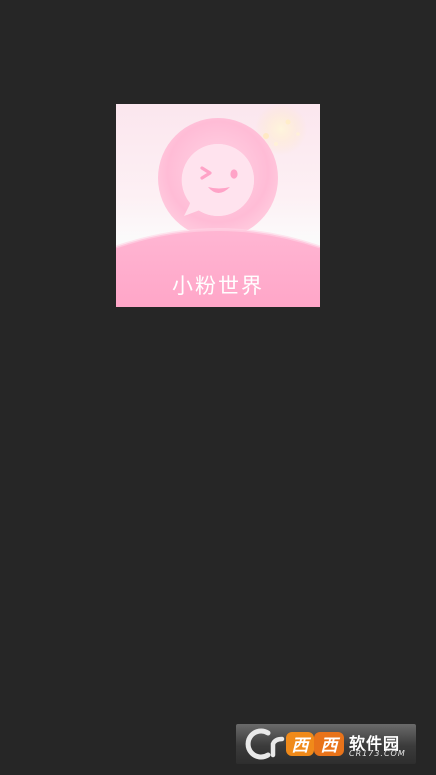 The width and height of the screenshot is (436, 775). I want to click on watermark-logo: 西 西 软件园 CR173.COM, so click(326, 744).